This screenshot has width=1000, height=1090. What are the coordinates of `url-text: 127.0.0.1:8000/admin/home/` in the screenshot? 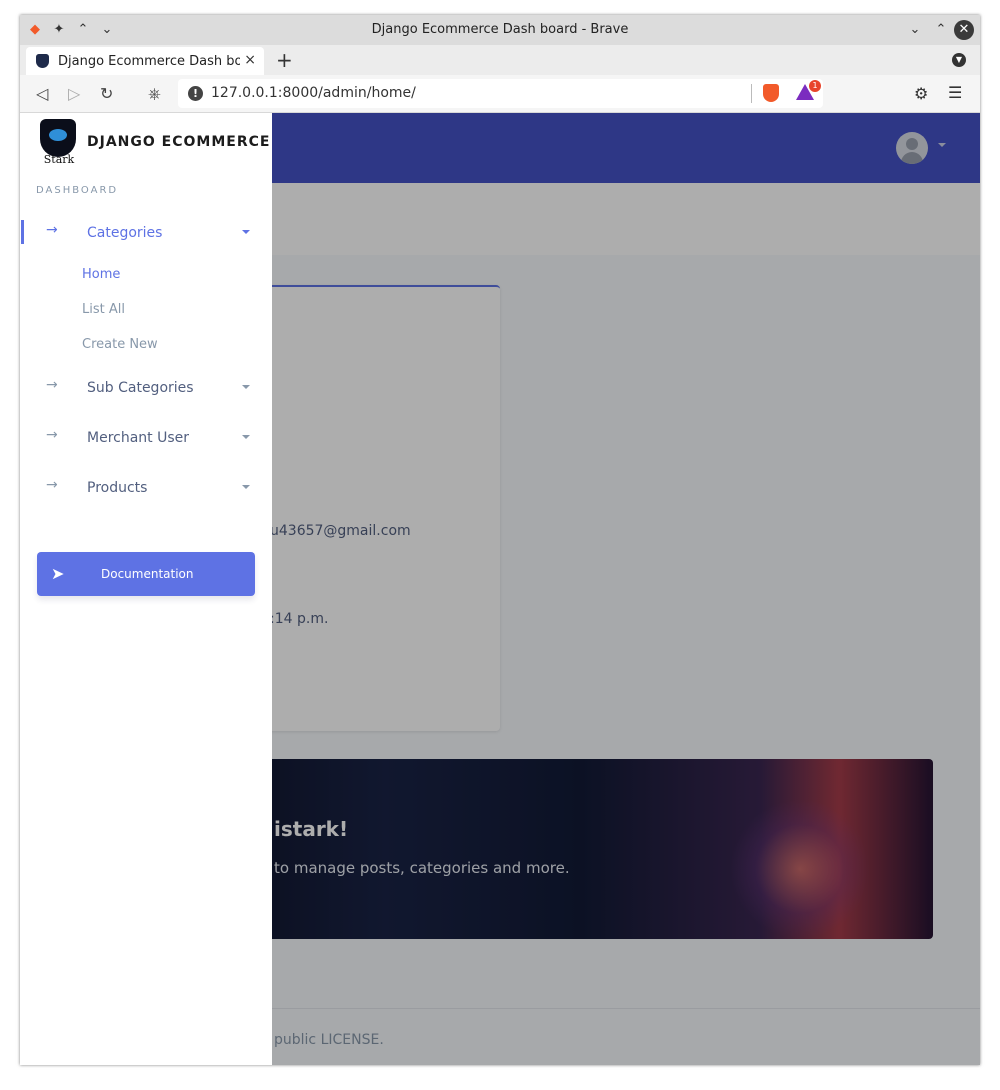 It's located at (313, 93).